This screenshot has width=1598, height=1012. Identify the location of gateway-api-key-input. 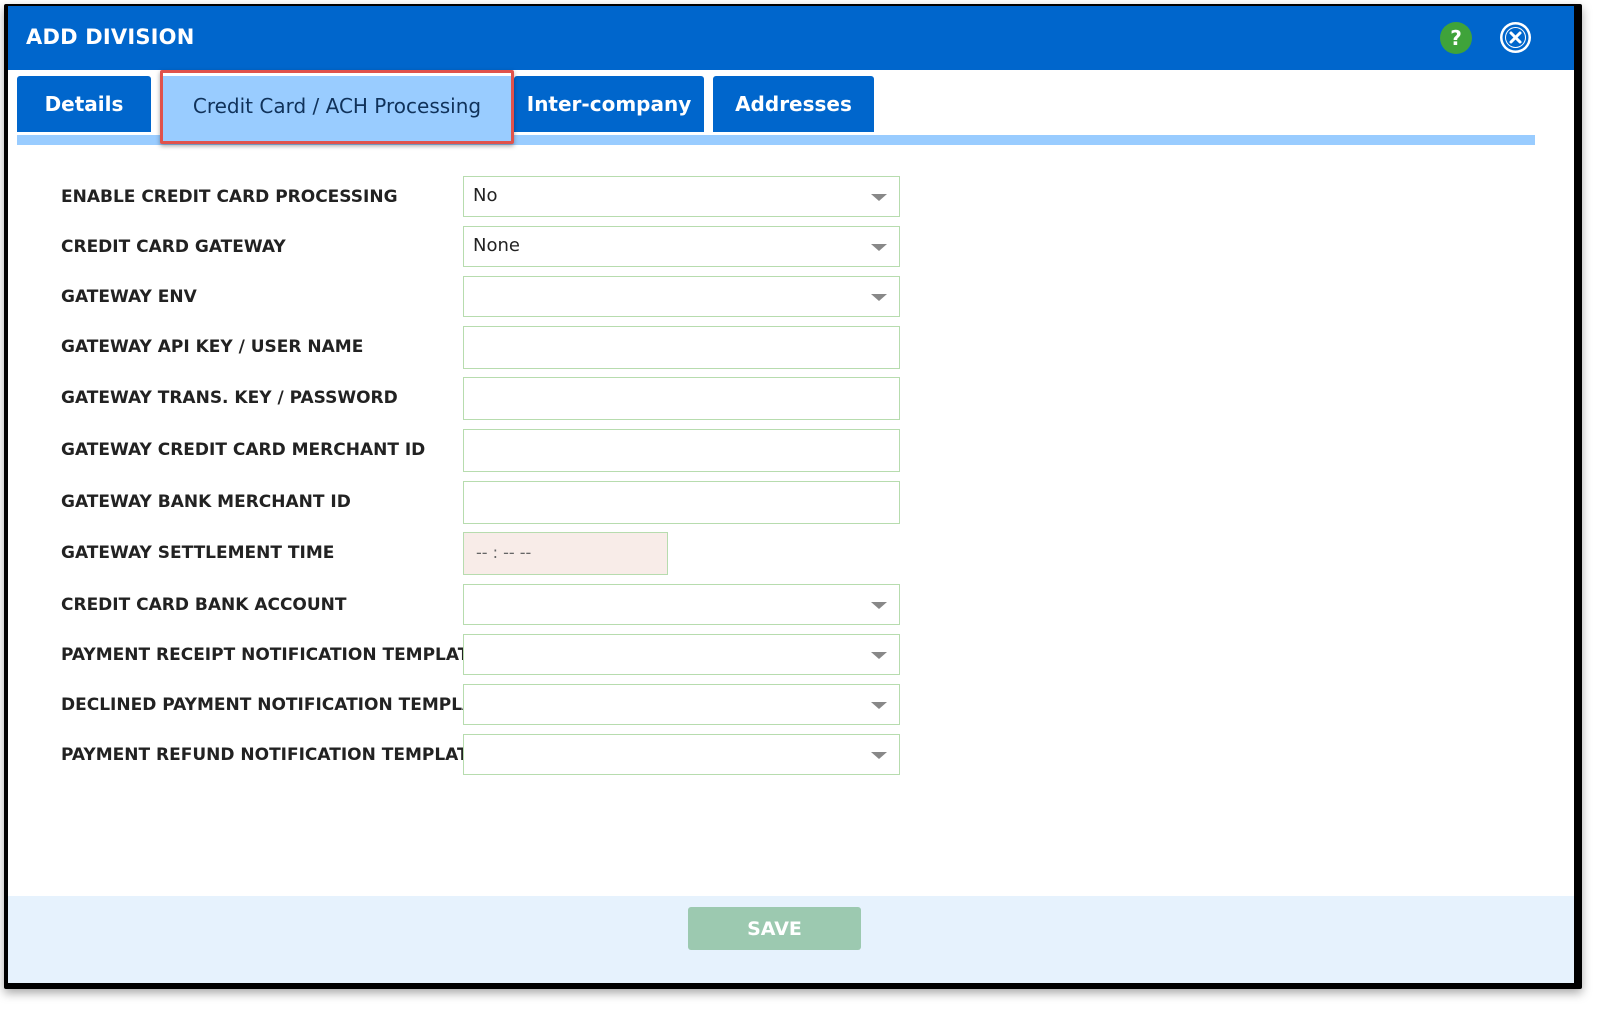
(681, 347).